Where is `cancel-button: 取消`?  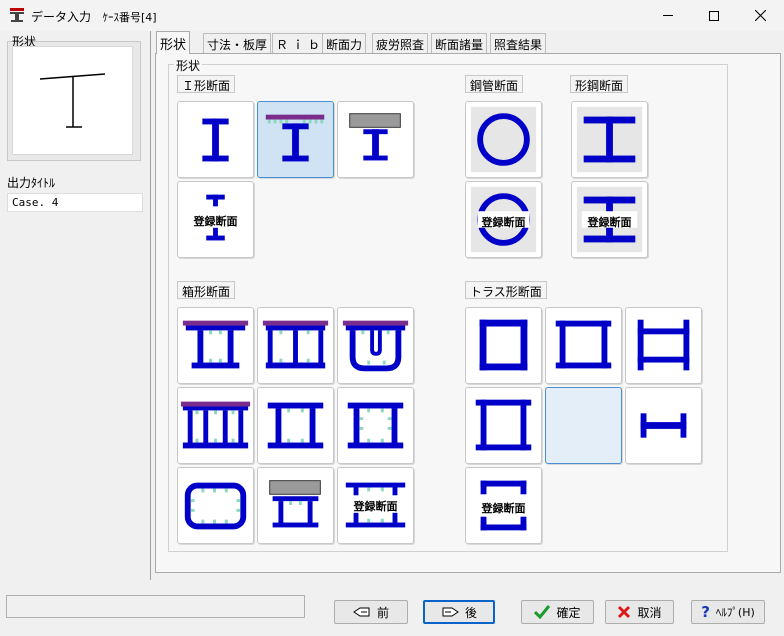
cancel-button: 取消 is located at coordinates (639, 612).